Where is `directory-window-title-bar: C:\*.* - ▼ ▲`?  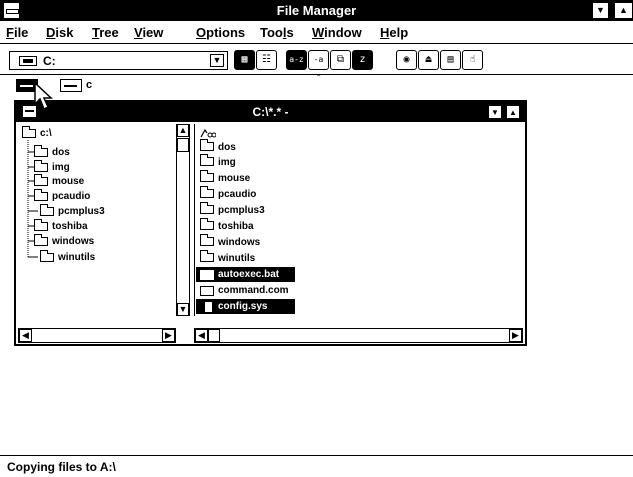
directory-window-title-bar: C:\*.* - ▼ ▲ is located at coordinates (270, 112).